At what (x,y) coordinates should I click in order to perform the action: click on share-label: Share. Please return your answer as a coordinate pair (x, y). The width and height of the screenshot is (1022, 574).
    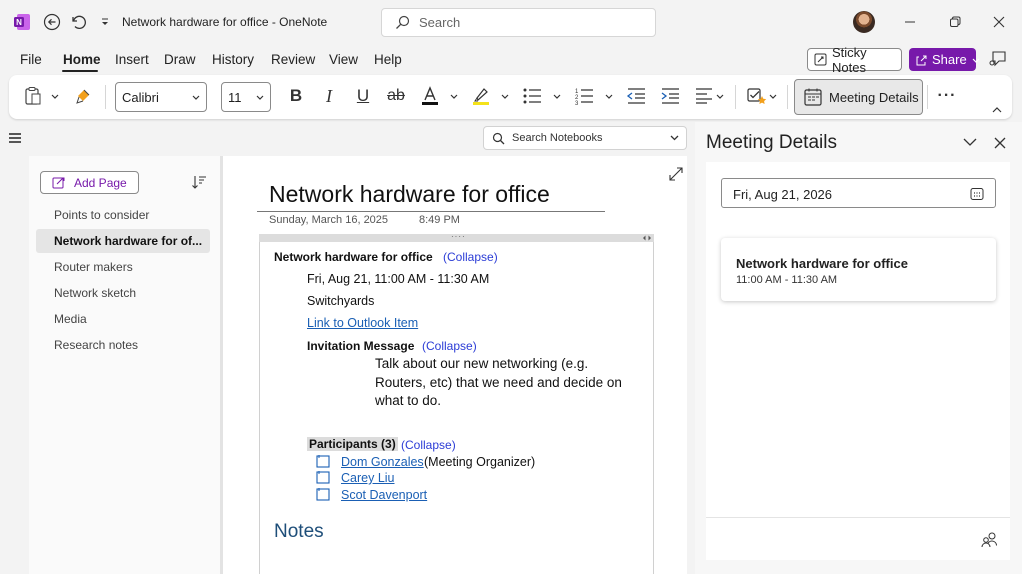
    Looking at the image, I should click on (949, 59).